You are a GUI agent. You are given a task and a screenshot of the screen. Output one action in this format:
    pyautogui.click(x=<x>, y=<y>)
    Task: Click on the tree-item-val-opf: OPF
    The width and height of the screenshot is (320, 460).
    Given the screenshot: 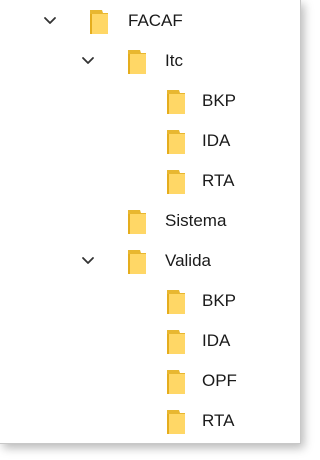 What is the action you would take?
    pyautogui.click(x=150, y=382)
    